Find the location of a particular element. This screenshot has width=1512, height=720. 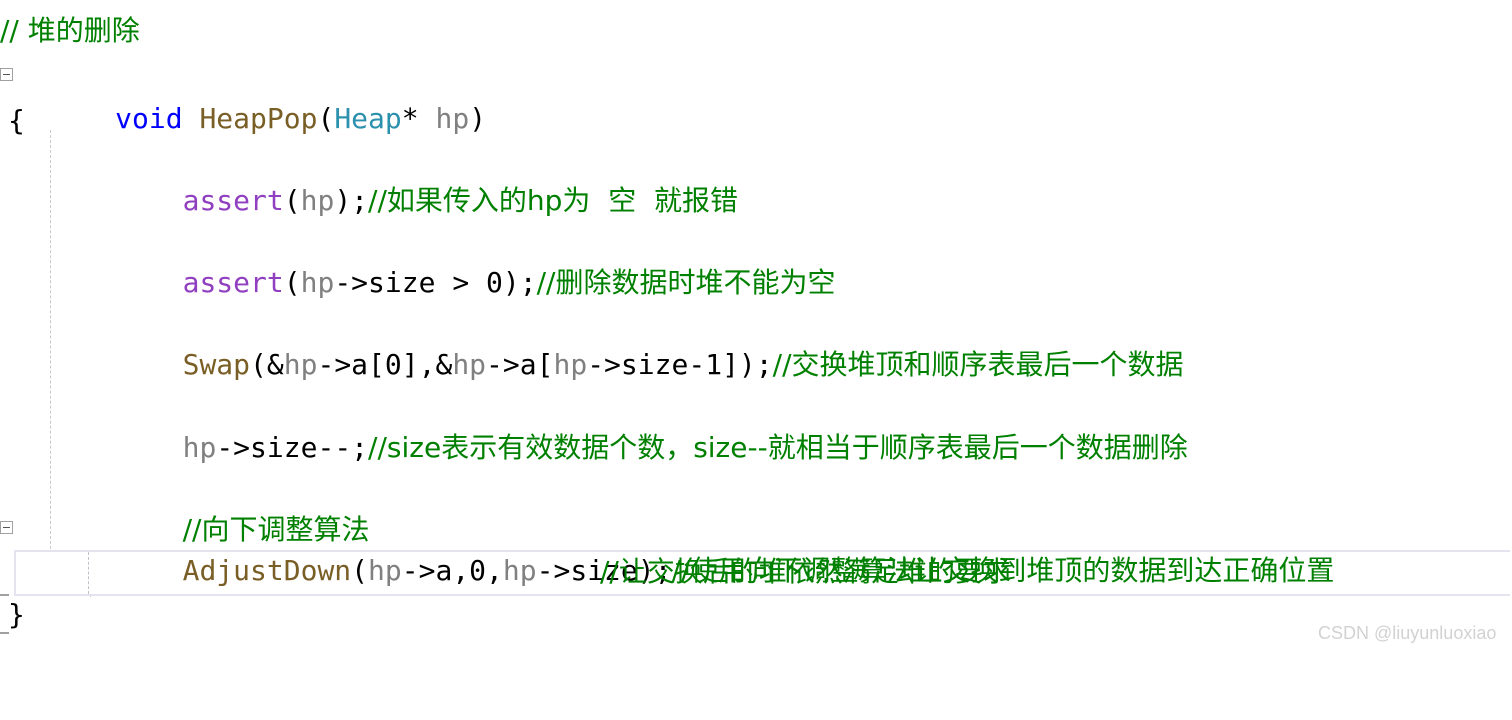

expression-size-decrement: ->size--; is located at coordinates (292, 447).